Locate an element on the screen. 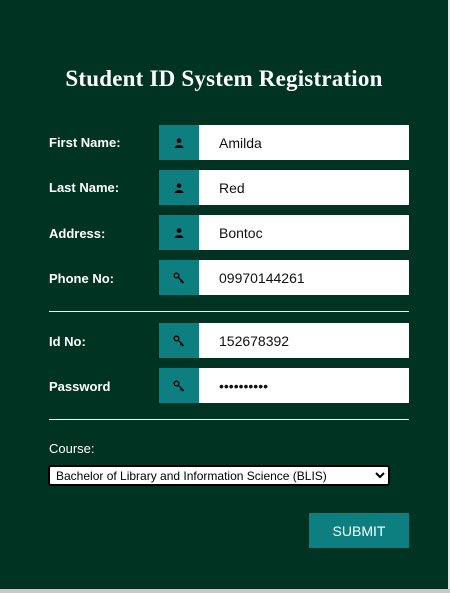 The height and width of the screenshot is (593, 450). phone-field-group is located at coordinates (284, 277).